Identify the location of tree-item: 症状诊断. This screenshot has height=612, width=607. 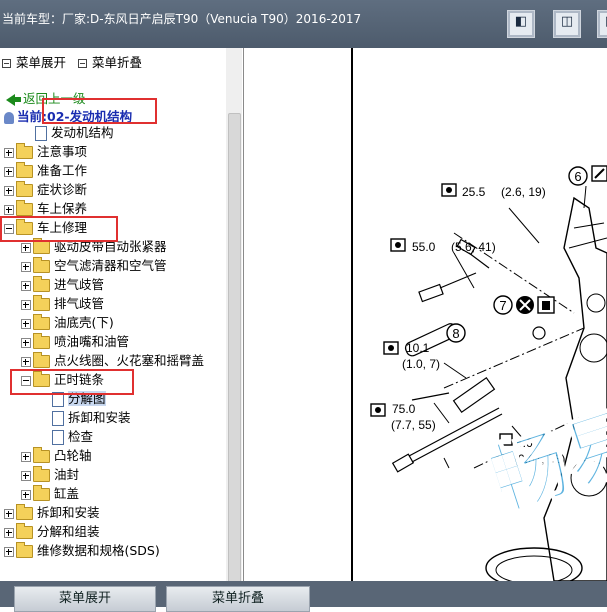
(45, 190).